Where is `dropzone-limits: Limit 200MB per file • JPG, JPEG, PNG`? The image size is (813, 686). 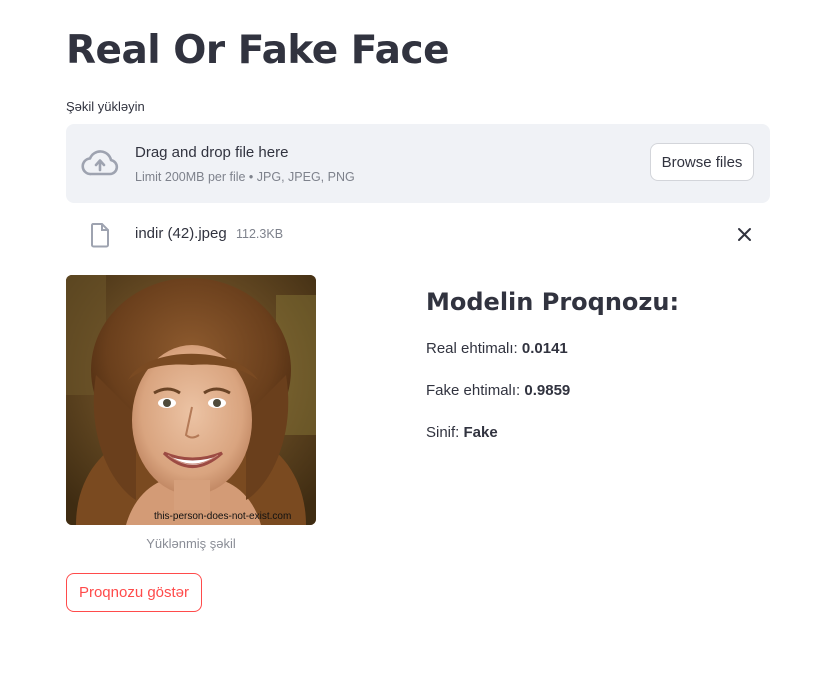
dropzone-limits: Limit 200MB per file • JPG, JPEG, PNG is located at coordinates (245, 177).